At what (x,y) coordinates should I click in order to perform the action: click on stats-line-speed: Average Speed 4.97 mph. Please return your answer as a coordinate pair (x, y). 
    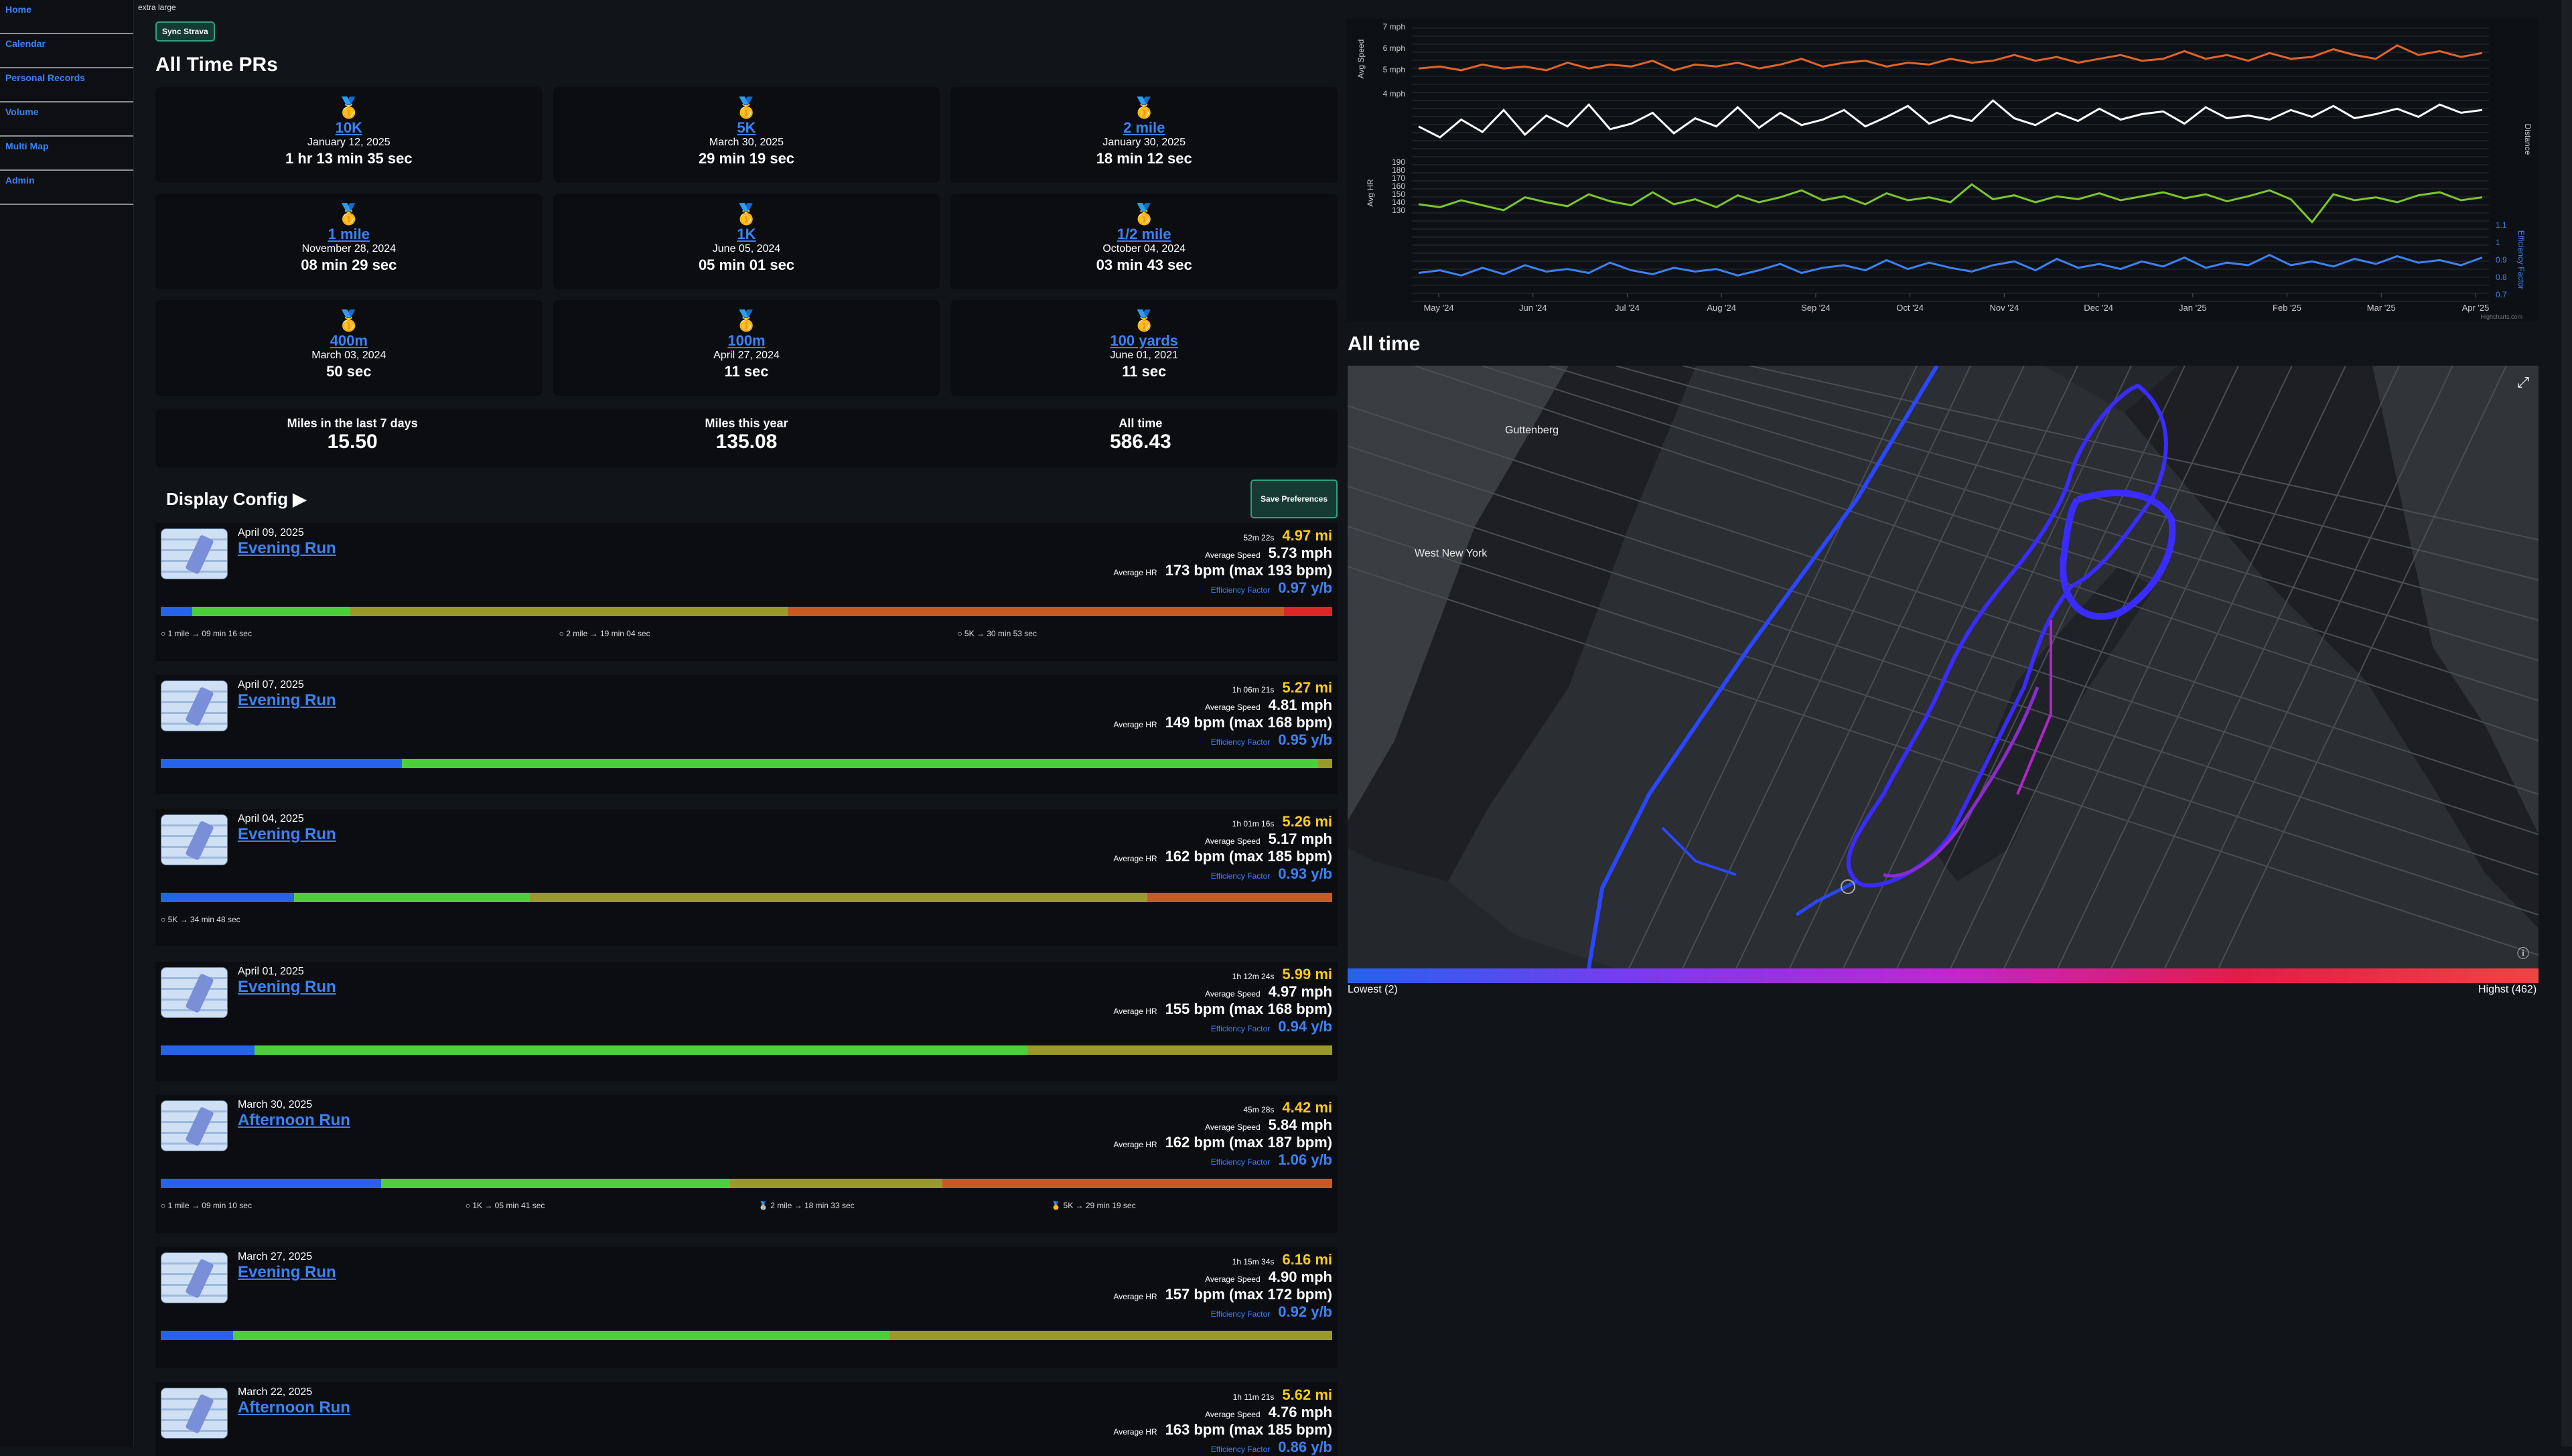
    Looking at the image, I should click on (1222, 992).